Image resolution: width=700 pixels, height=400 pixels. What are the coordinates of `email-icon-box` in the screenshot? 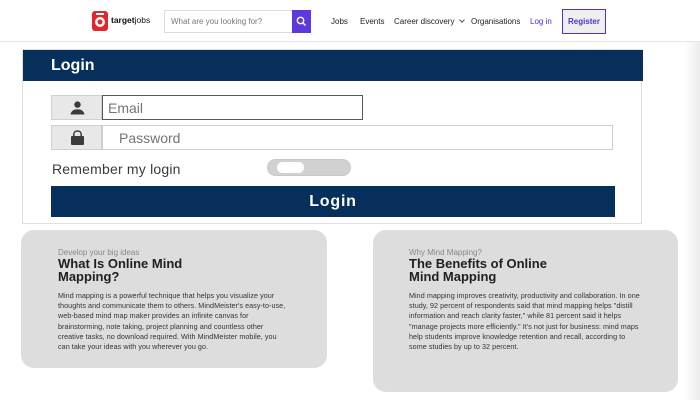 It's located at (76, 107).